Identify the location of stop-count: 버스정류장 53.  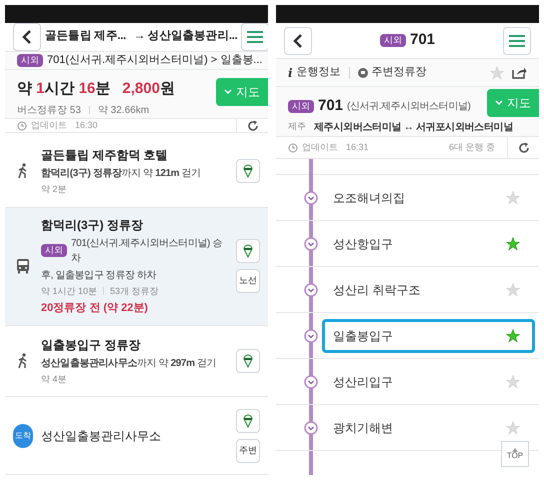
(49, 111).